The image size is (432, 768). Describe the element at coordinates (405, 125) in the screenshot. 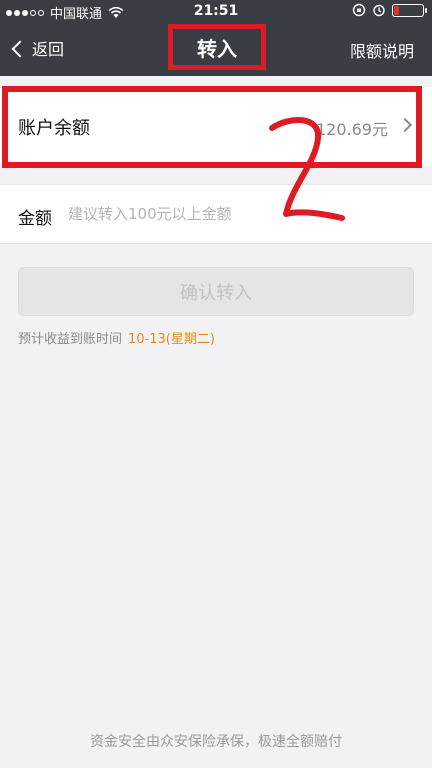

I see `chevron-right-icon` at that location.